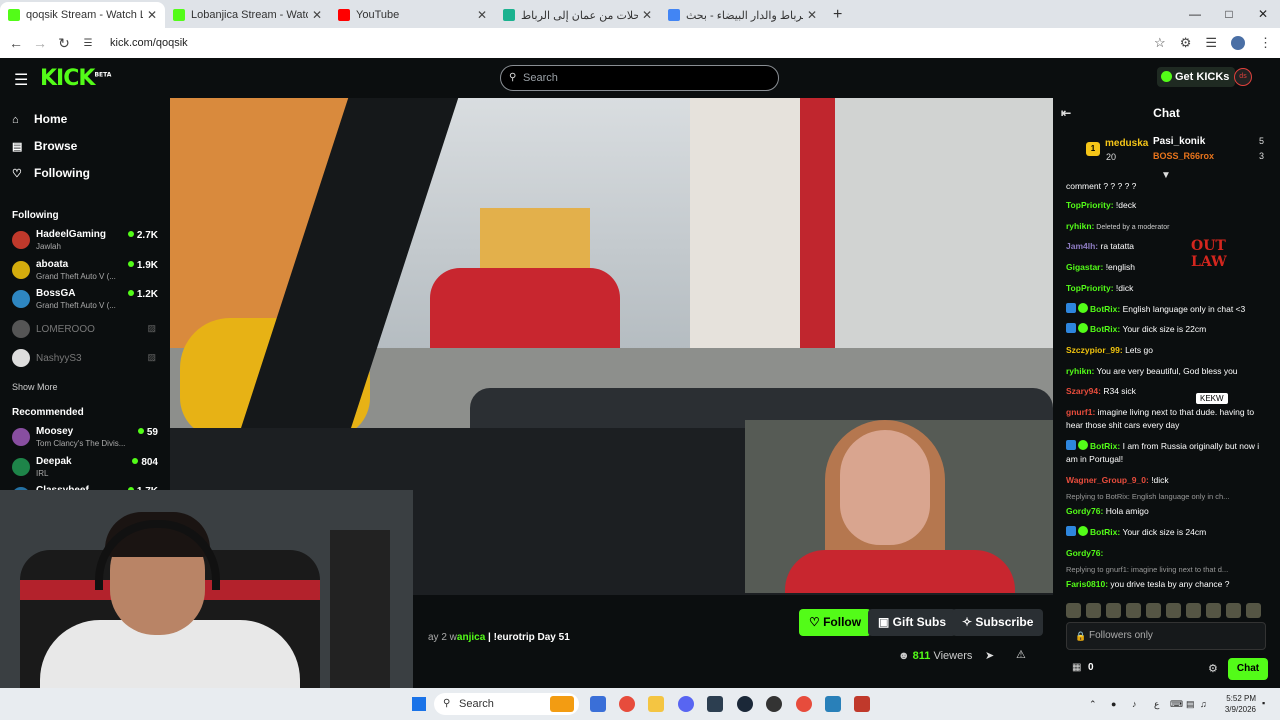 The image size is (1280, 720). What do you see at coordinates (1082, 246) in the screenshot?
I see `chat-username: Jam4lh:` at bounding box center [1082, 246].